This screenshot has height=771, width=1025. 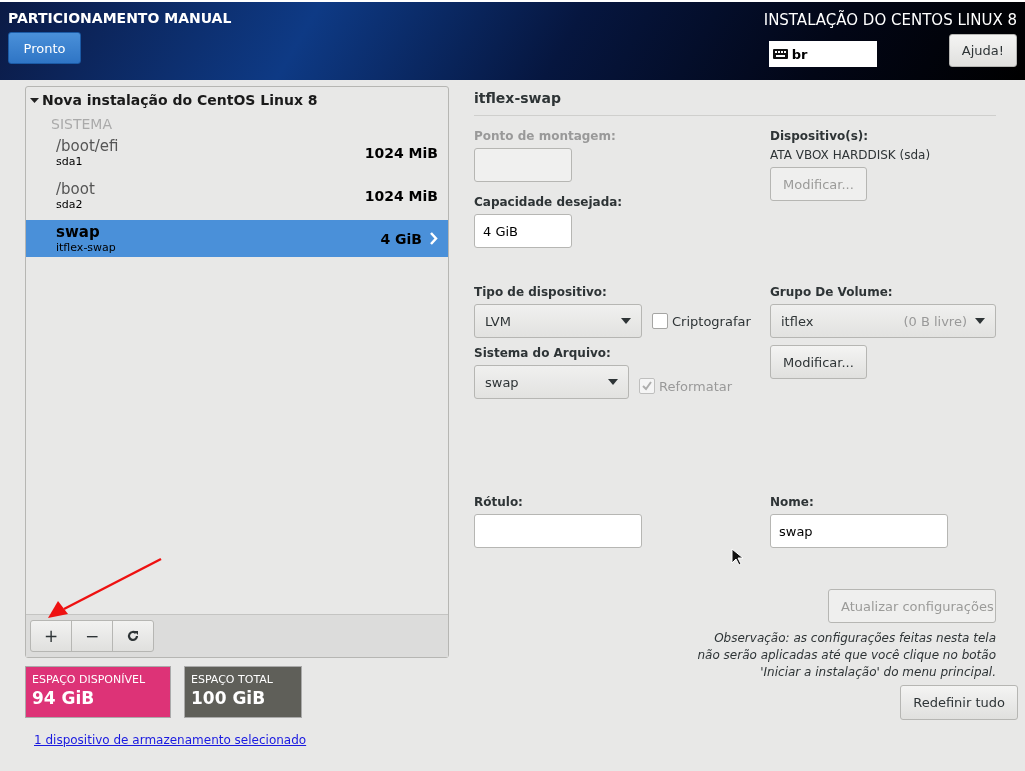 What do you see at coordinates (545, 136) in the screenshot?
I see `field-label: Ponto de montagem:` at bounding box center [545, 136].